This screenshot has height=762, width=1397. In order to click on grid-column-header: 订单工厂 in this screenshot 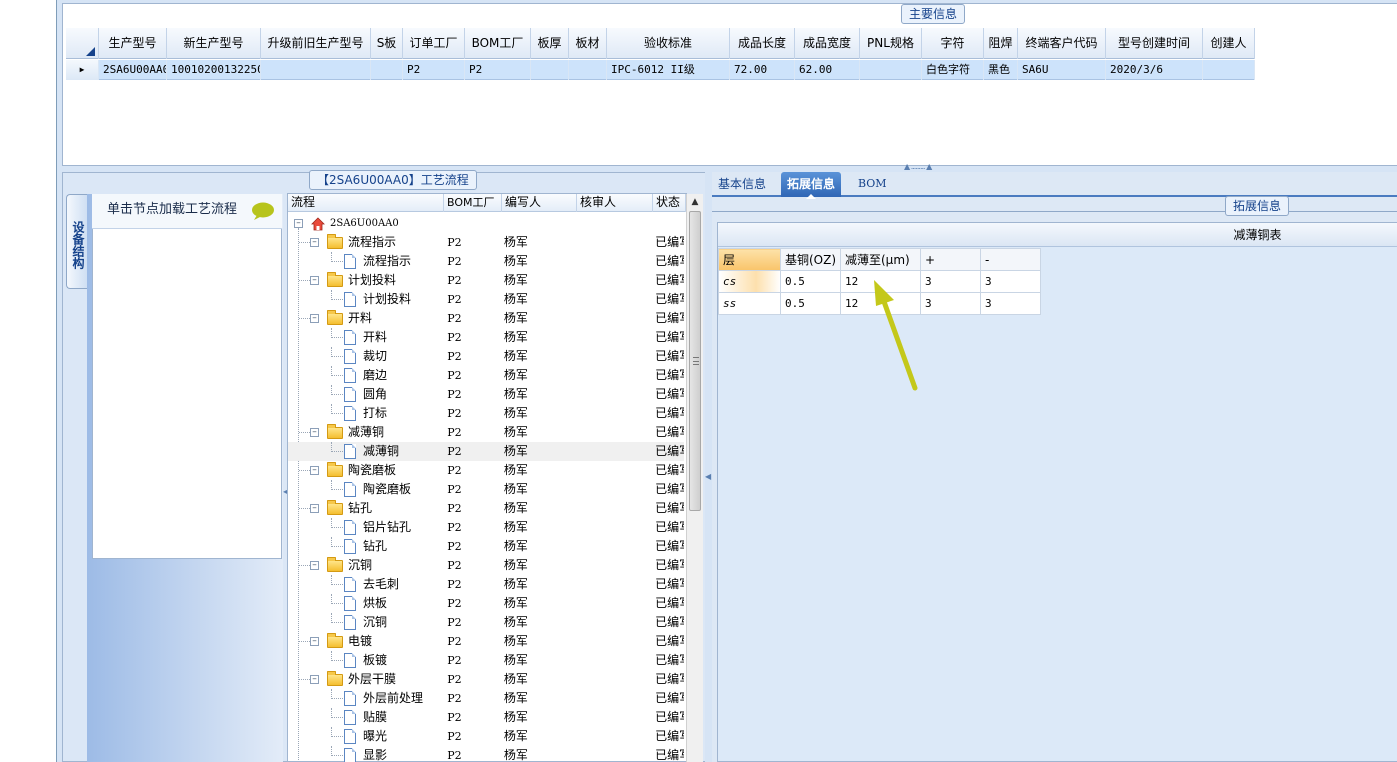, I will do `click(434, 43)`.